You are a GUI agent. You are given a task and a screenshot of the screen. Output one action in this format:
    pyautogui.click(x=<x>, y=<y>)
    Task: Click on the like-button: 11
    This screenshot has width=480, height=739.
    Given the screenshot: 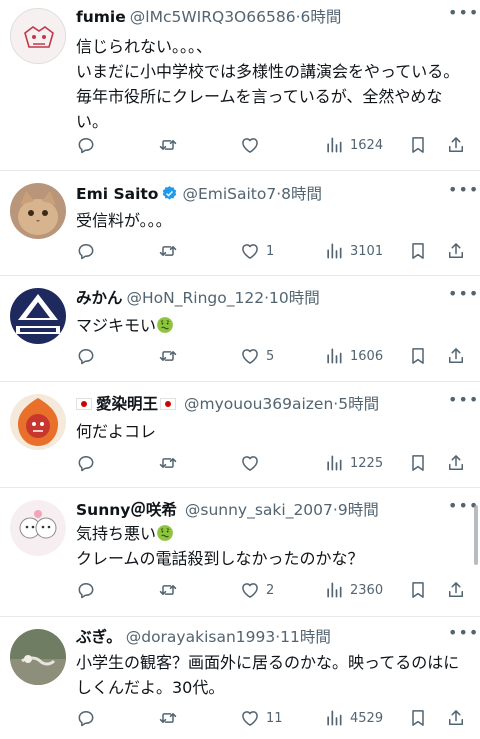 What is the action you would take?
    pyautogui.click(x=261, y=718)
    